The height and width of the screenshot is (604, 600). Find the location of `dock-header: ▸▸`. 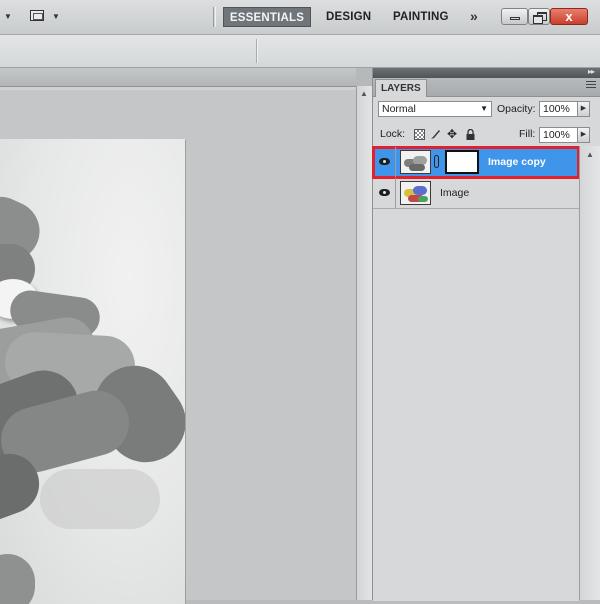

dock-header: ▸▸ is located at coordinates (486, 72).